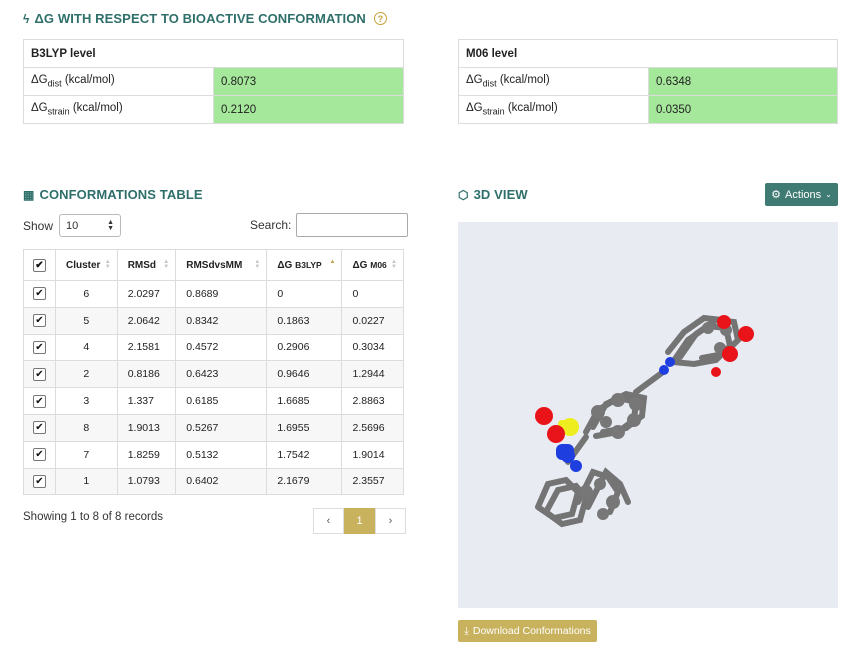 Image resolution: width=865 pixels, height=657 pixels. I want to click on table-row: ✔ 2 0.8186 0.6423 0.9646 1.2944, so click(213, 374).